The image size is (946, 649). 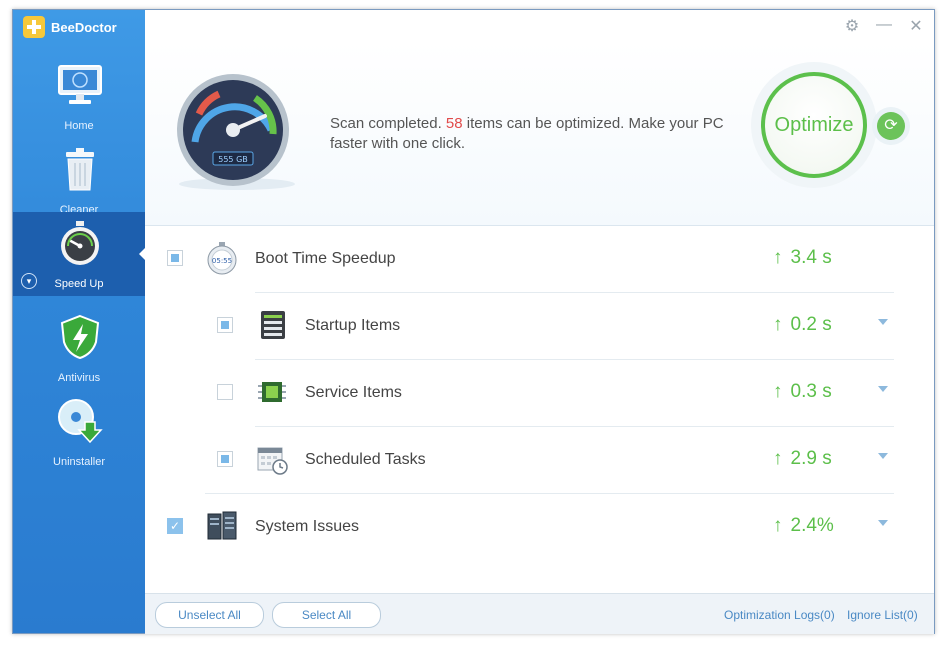 I want to click on close-icon: ✕, so click(x=916, y=26).